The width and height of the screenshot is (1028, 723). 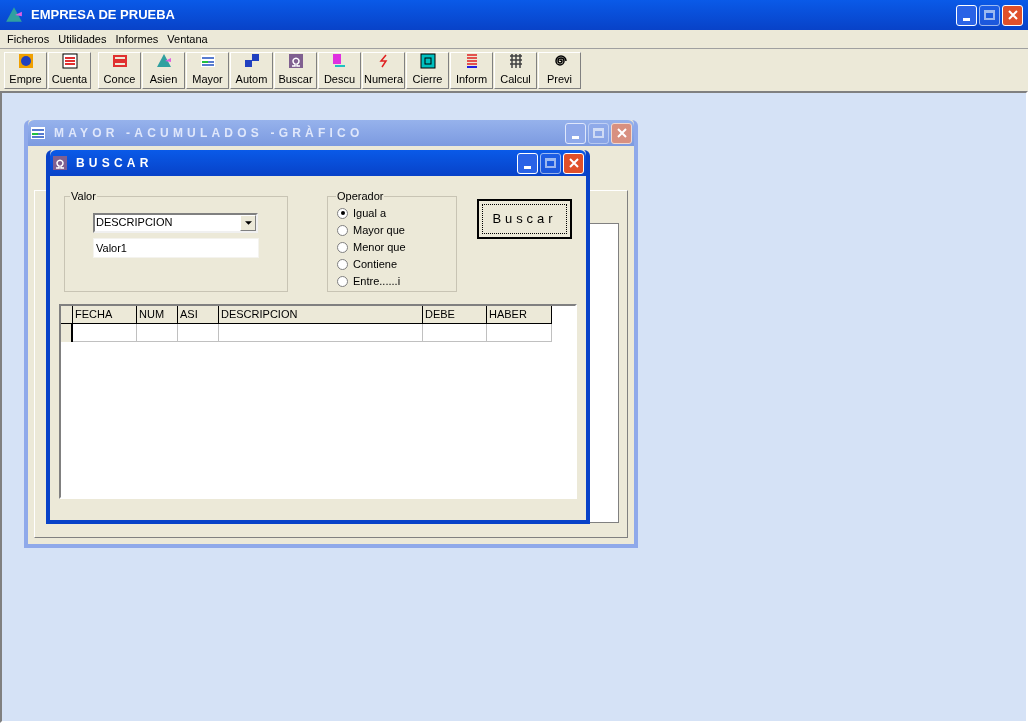 What do you see at coordinates (83, 196) in the screenshot?
I see `group-label: Valor` at bounding box center [83, 196].